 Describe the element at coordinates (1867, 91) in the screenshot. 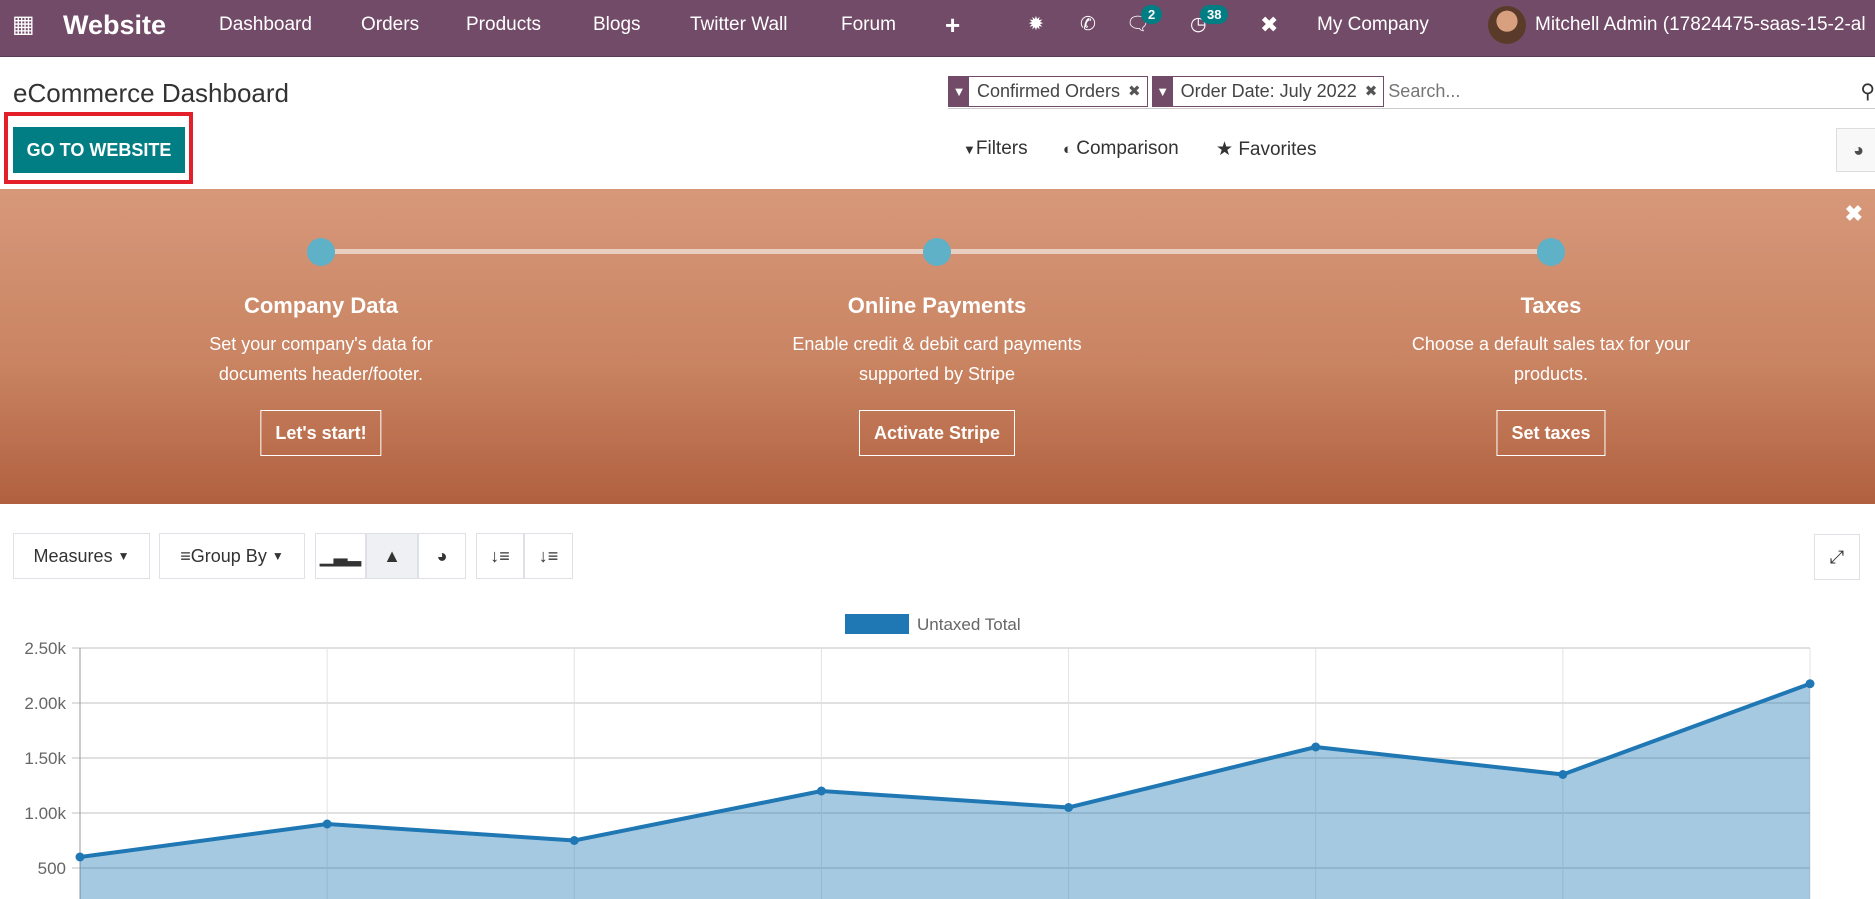

I see `search-icon: ⚲` at that location.